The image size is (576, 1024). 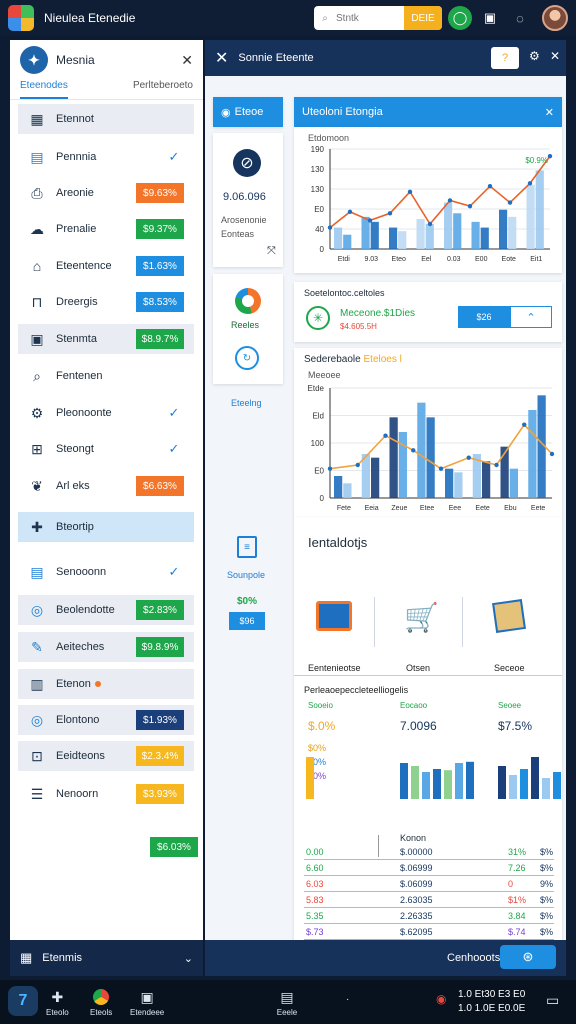 I want to click on taskbar-label-2: Eteols, so click(x=101, y=1012).